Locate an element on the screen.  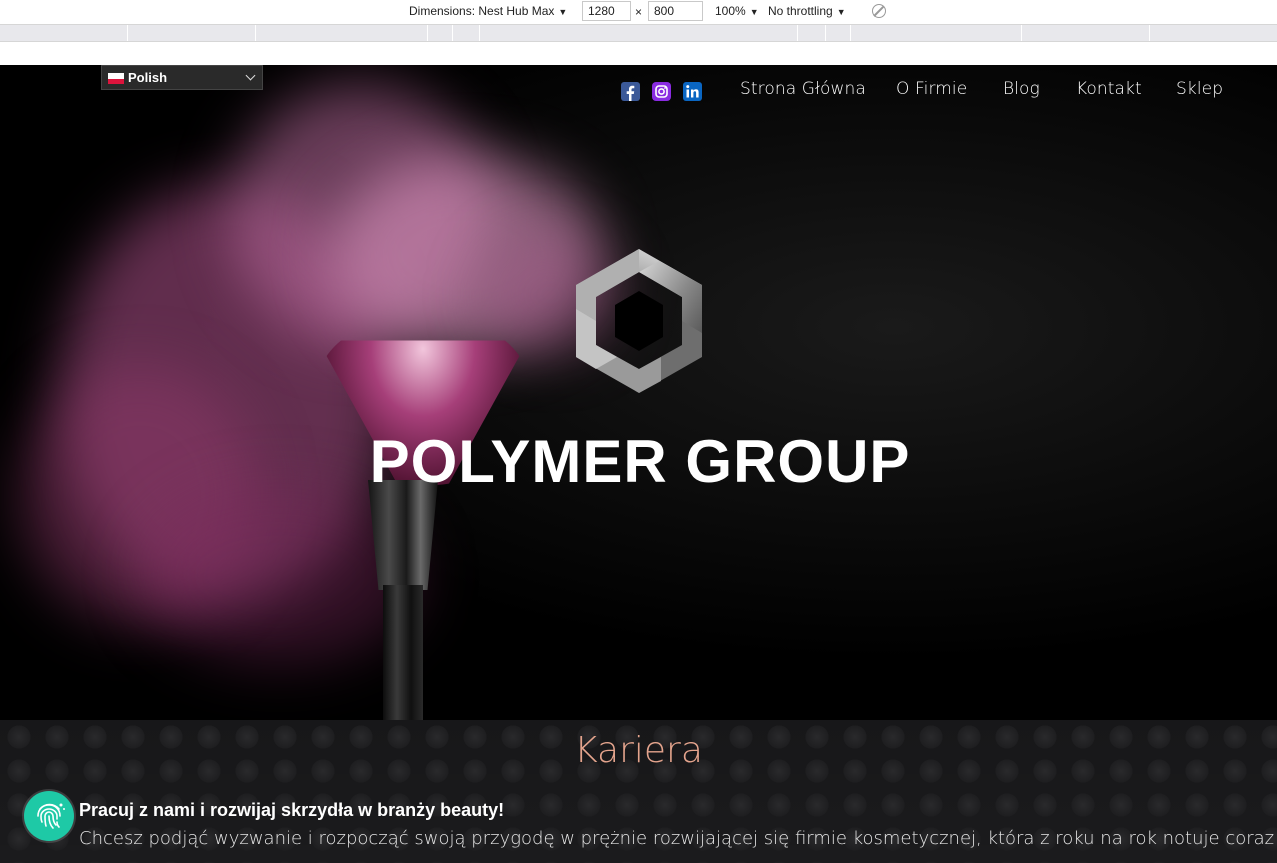
viewport-height-input: 800 is located at coordinates (675, 11).